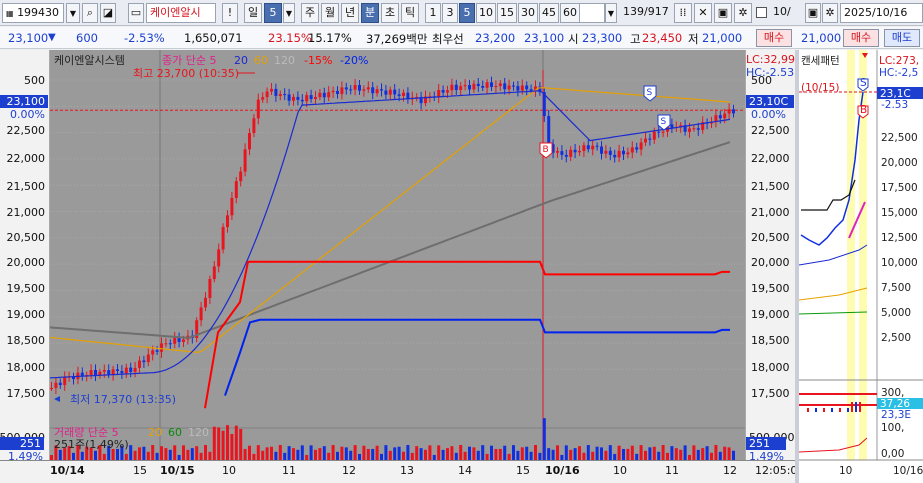 This screenshot has height=483, width=923. What do you see at coordinates (198, 432) in the screenshot?
I see `volume-ma120-legend: 120` at bounding box center [198, 432].